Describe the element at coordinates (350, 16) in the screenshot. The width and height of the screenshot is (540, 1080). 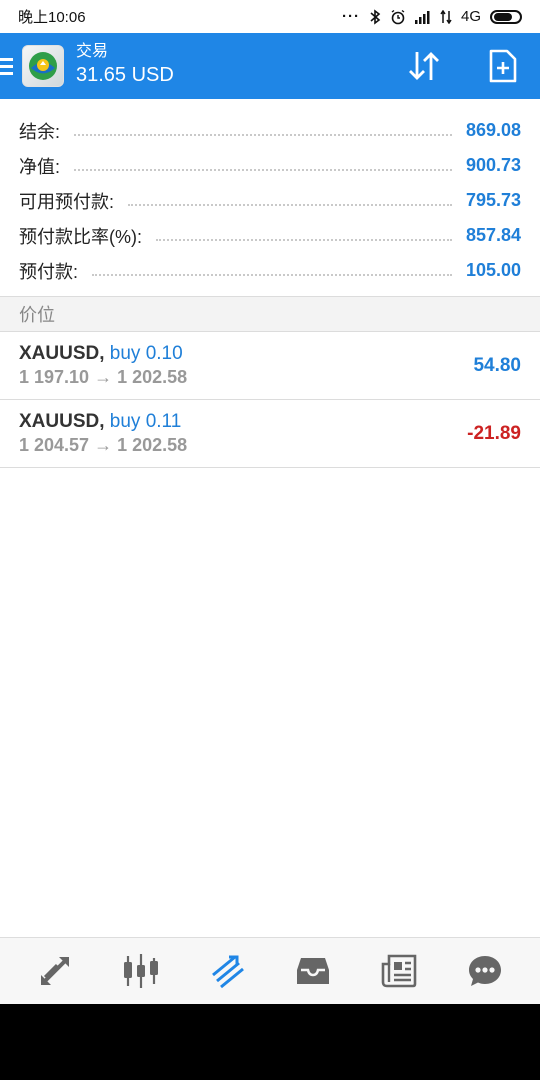
I see `dots-icon: ···` at that location.